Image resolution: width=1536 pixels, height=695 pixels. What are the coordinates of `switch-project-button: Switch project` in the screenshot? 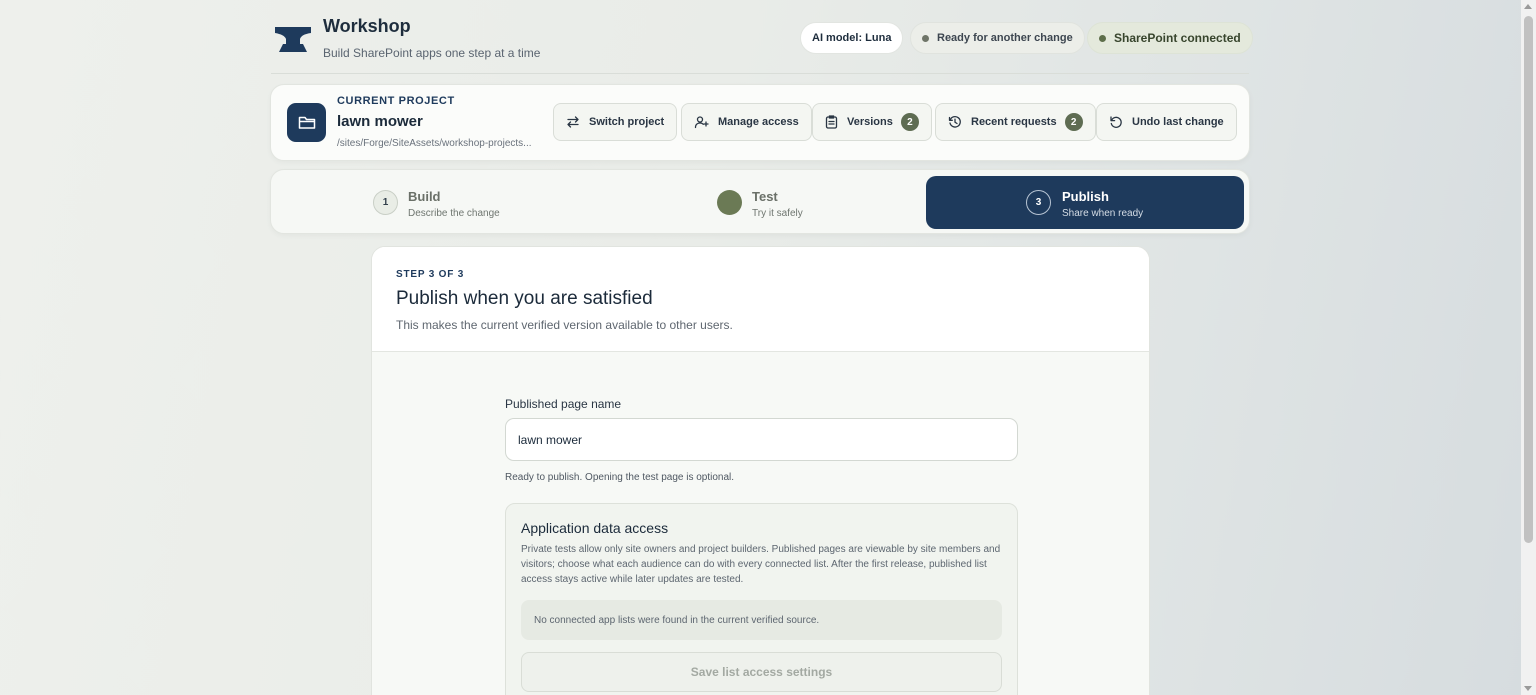 It's located at (615, 122).